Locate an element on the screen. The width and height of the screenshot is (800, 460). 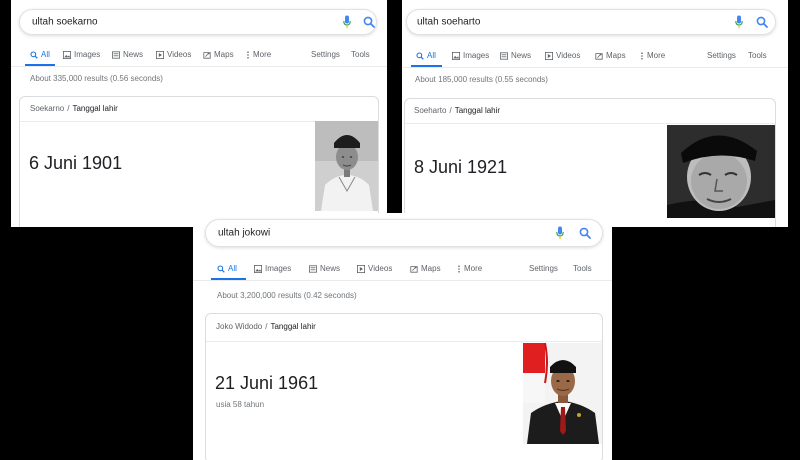
breadcrumb-entity: Soekarno is located at coordinates (47, 108).